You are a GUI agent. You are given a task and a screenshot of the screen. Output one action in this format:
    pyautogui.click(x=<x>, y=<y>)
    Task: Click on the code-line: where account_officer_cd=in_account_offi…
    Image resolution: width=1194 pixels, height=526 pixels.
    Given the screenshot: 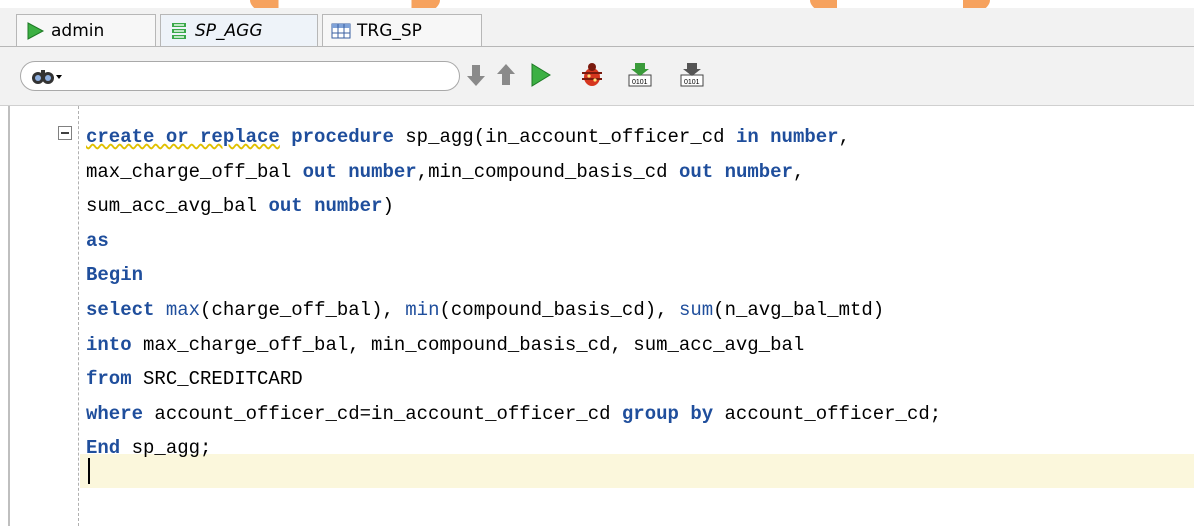 What is the action you would take?
    pyautogui.click(x=513, y=414)
    